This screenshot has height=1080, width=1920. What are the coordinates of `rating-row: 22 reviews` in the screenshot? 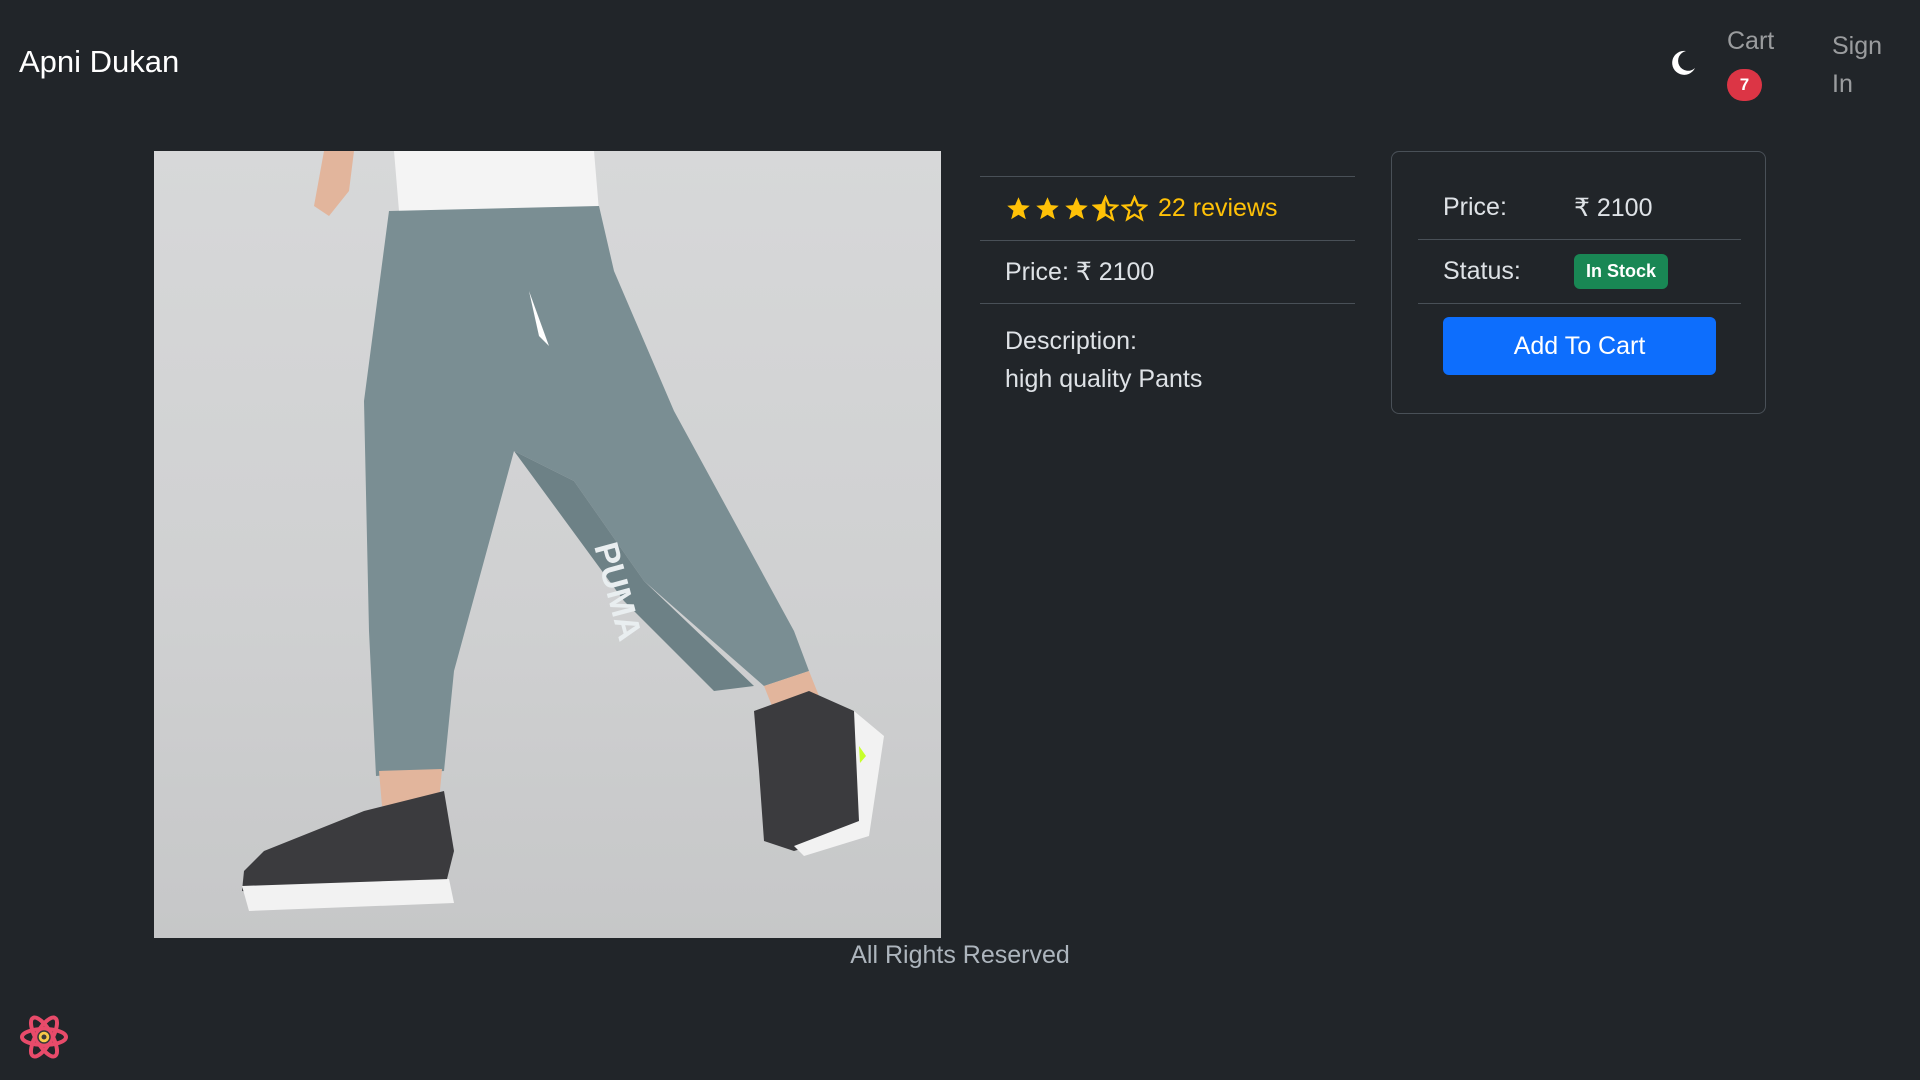 It's located at (1167, 208).